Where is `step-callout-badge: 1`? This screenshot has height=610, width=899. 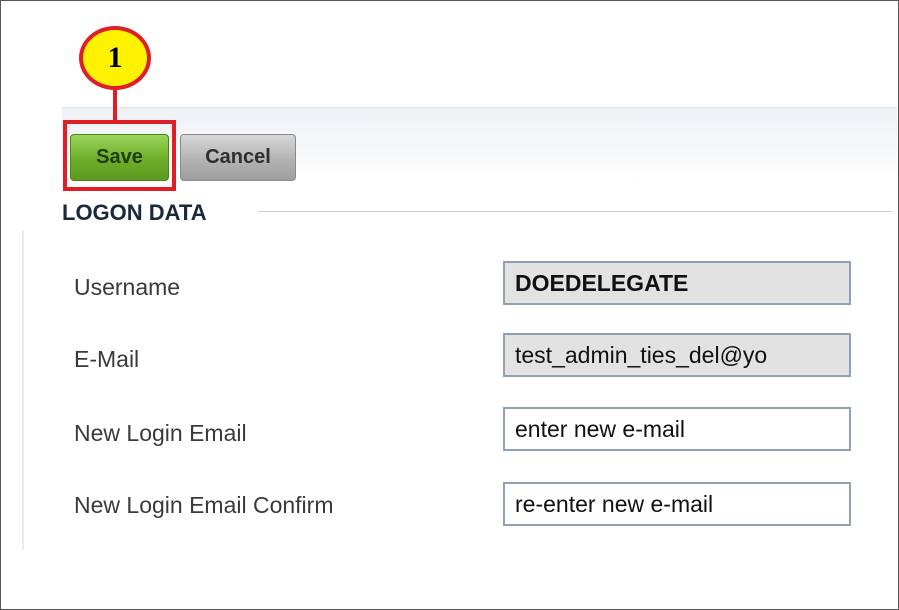 step-callout-badge: 1 is located at coordinates (115, 58).